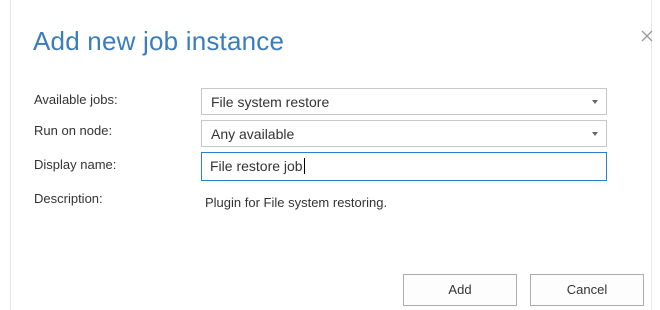  What do you see at coordinates (76, 99) in the screenshot?
I see `available-jobs-label: Available jobs:` at bounding box center [76, 99].